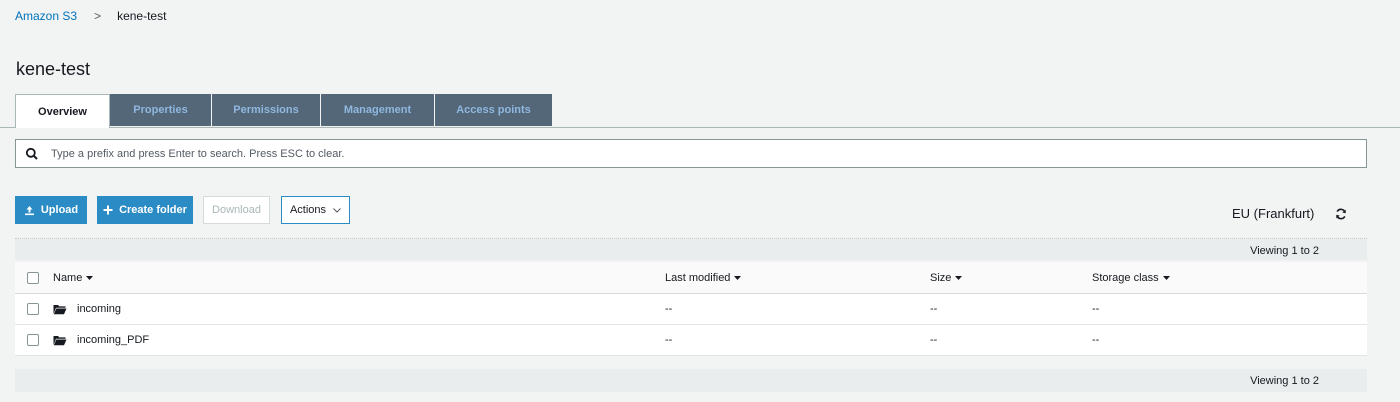  What do you see at coordinates (53, 69) in the screenshot?
I see `page-title: kene-test` at bounding box center [53, 69].